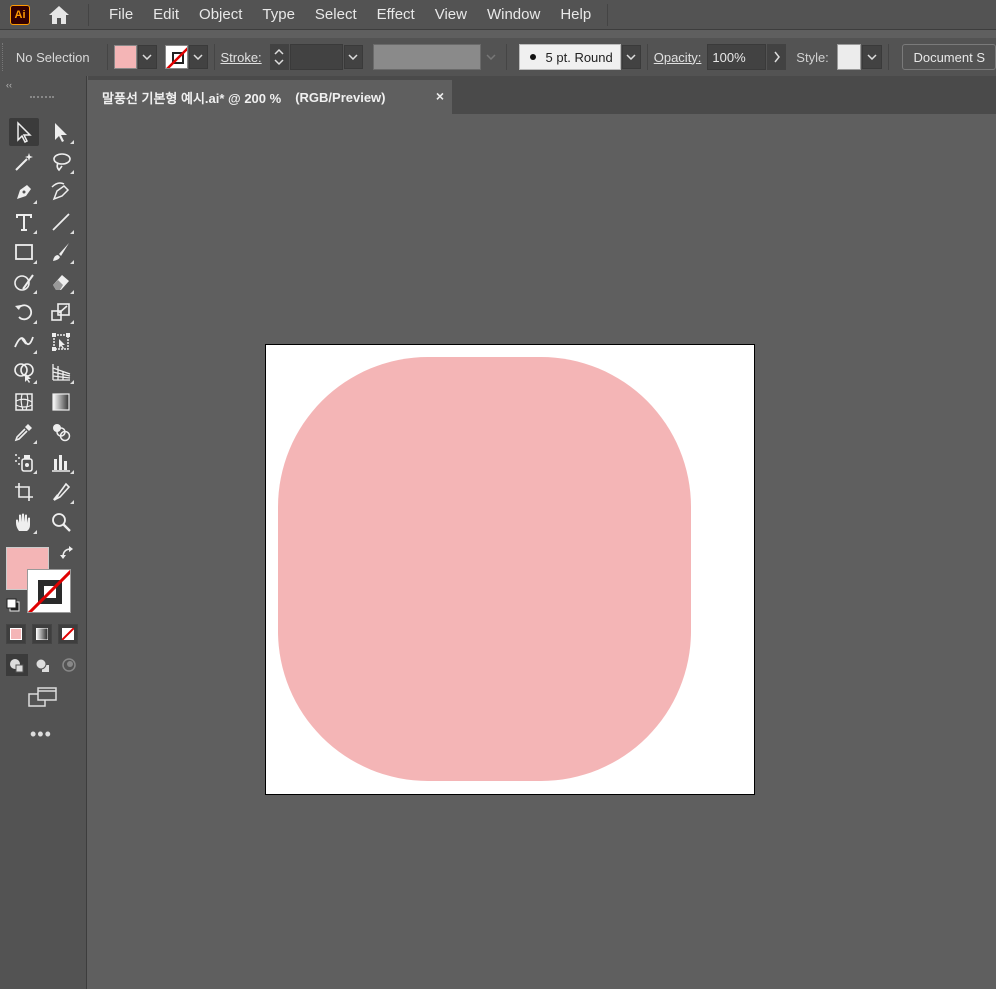 The width and height of the screenshot is (996, 989). Describe the element at coordinates (9, 85) in the screenshot. I see `collapse-panel-icon: ‹‹` at that location.